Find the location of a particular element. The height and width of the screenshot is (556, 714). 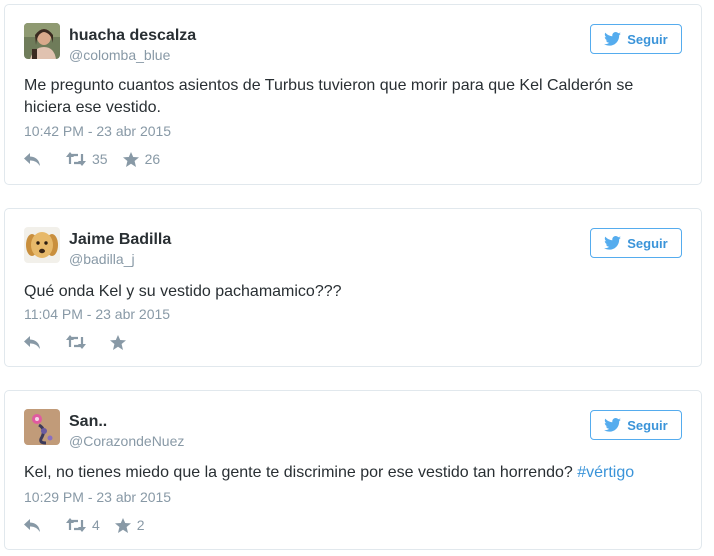

user-handle: @colomba_blue is located at coordinates (119, 55).